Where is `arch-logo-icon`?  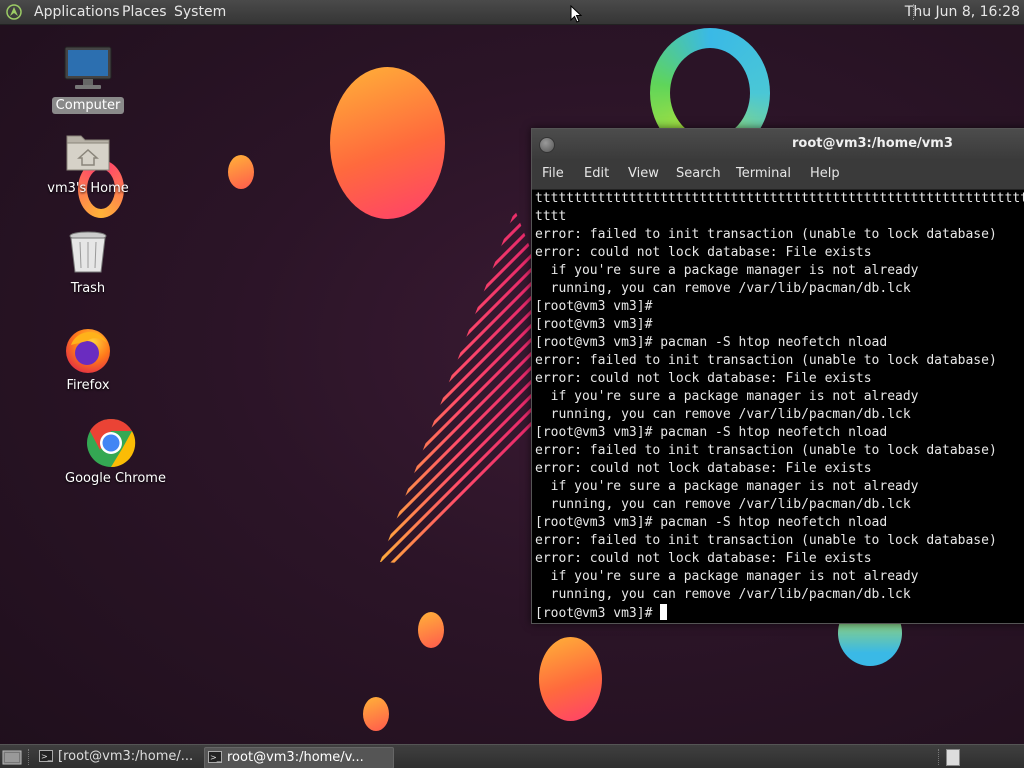
arch-logo-icon is located at coordinates (14, 12).